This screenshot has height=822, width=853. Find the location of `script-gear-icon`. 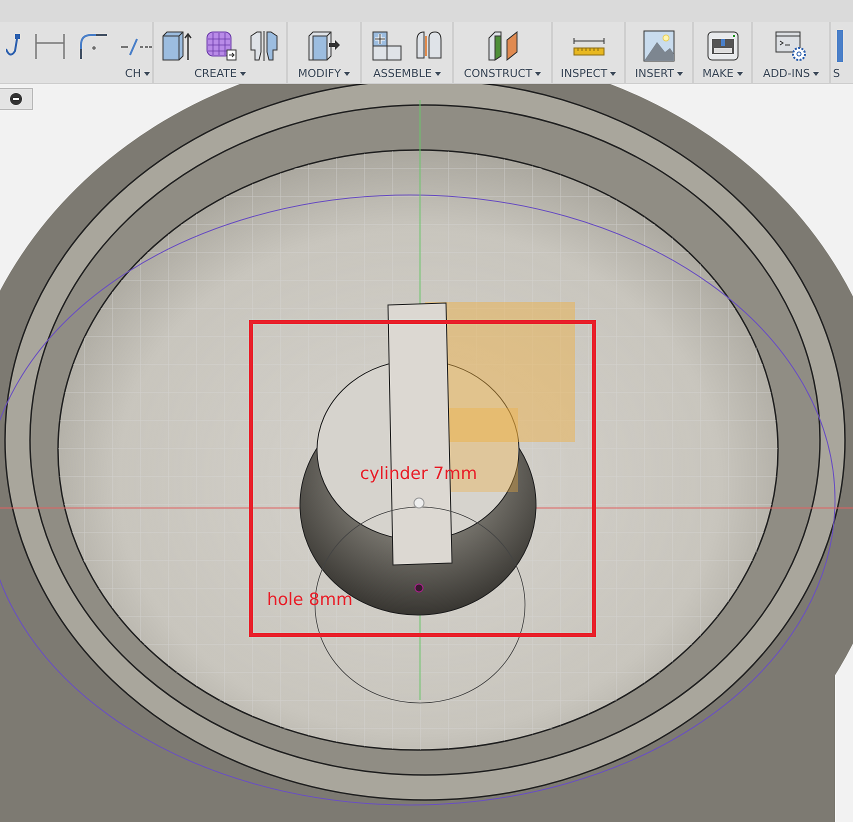

script-gear-icon is located at coordinates (791, 46).